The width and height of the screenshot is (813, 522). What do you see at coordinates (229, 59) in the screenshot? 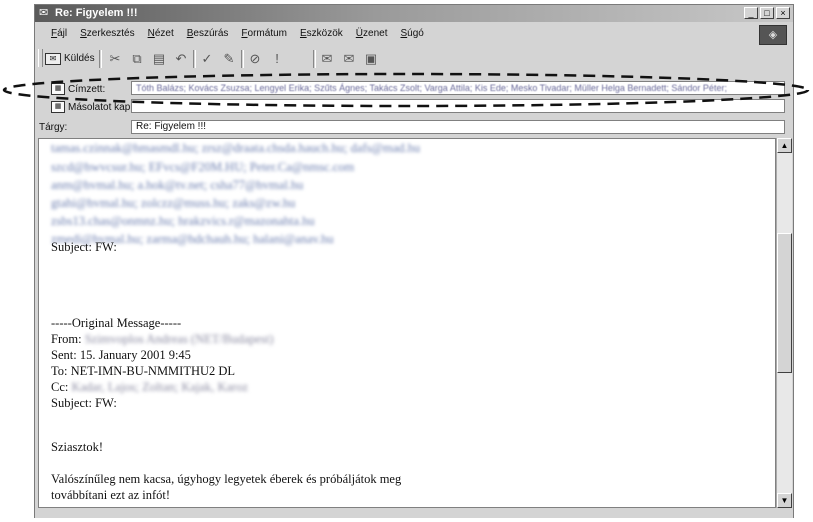
I see `spelling-icon: ✎` at bounding box center [229, 59].